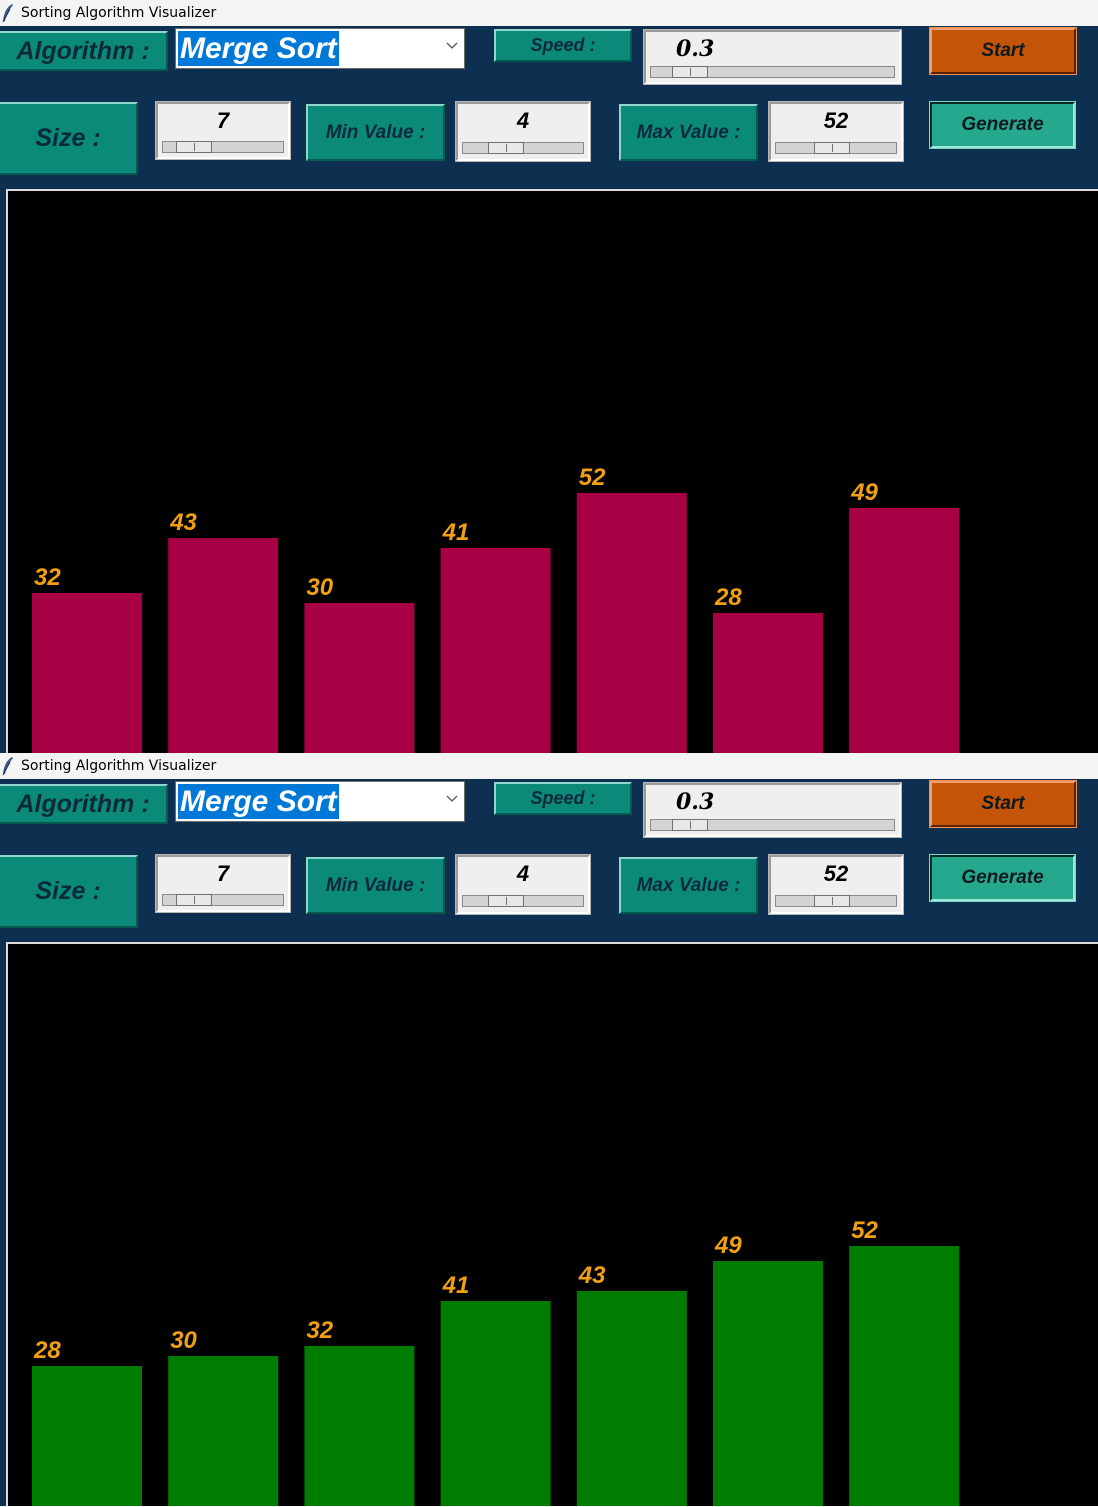 The width and height of the screenshot is (1098, 1507). I want to click on bar-value-label-2: 30, so click(183, 1340).